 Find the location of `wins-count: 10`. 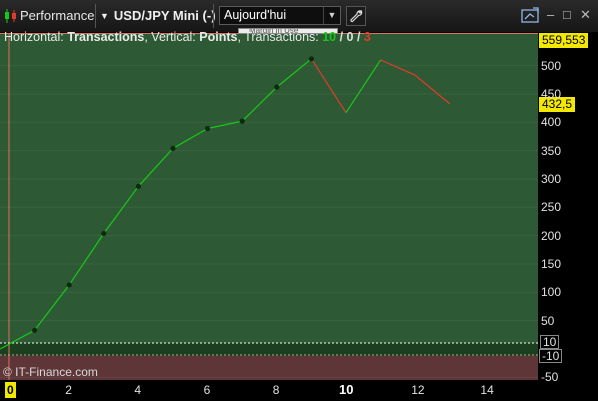

wins-count: 10 is located at coordinates (329, 37).